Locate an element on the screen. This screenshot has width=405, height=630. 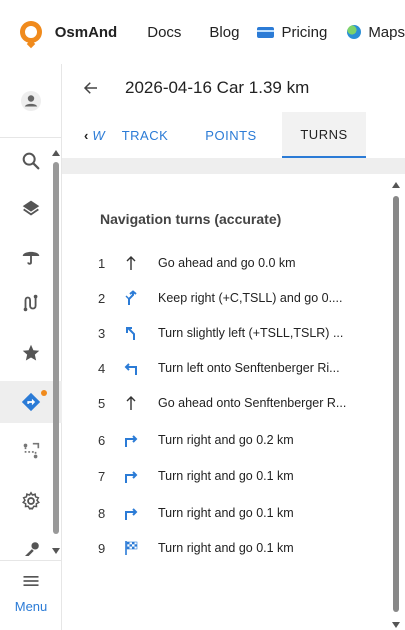
panel-header: 2026-04-16 Car 1.39 km is located at coordinates (233, 88).